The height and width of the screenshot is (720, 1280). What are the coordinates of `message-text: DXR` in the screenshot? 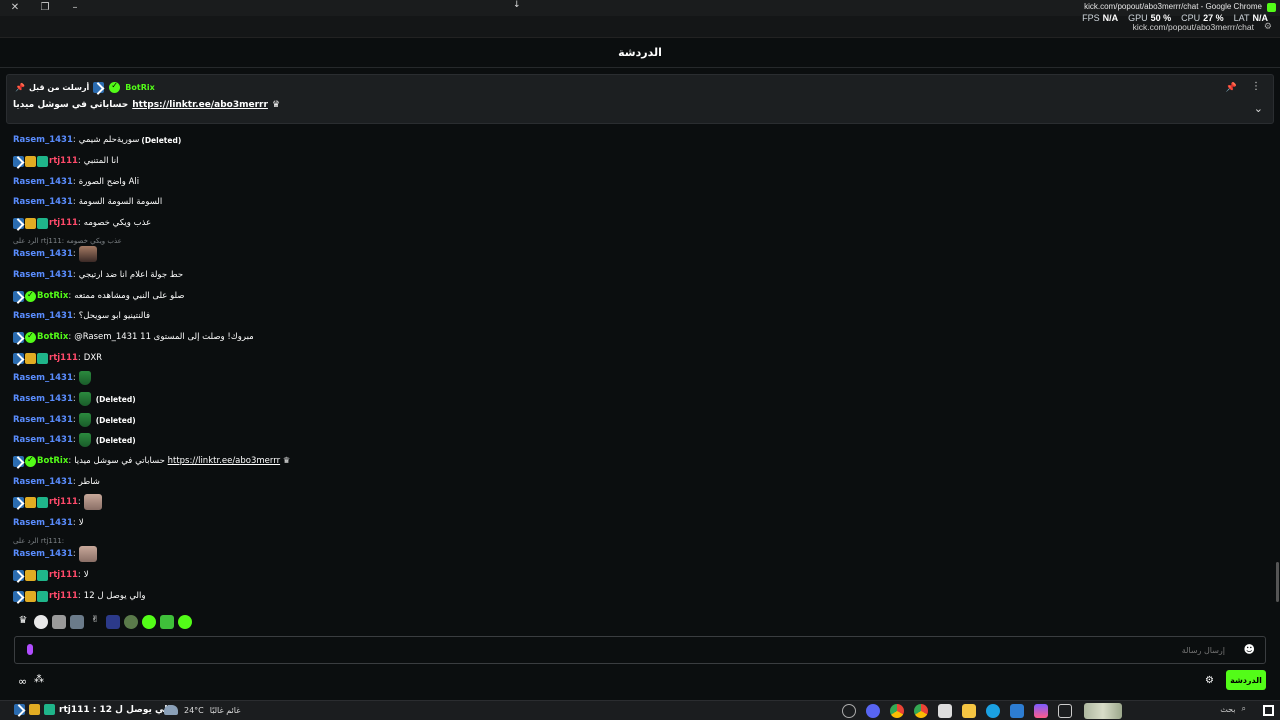 It's located at (93, 358).